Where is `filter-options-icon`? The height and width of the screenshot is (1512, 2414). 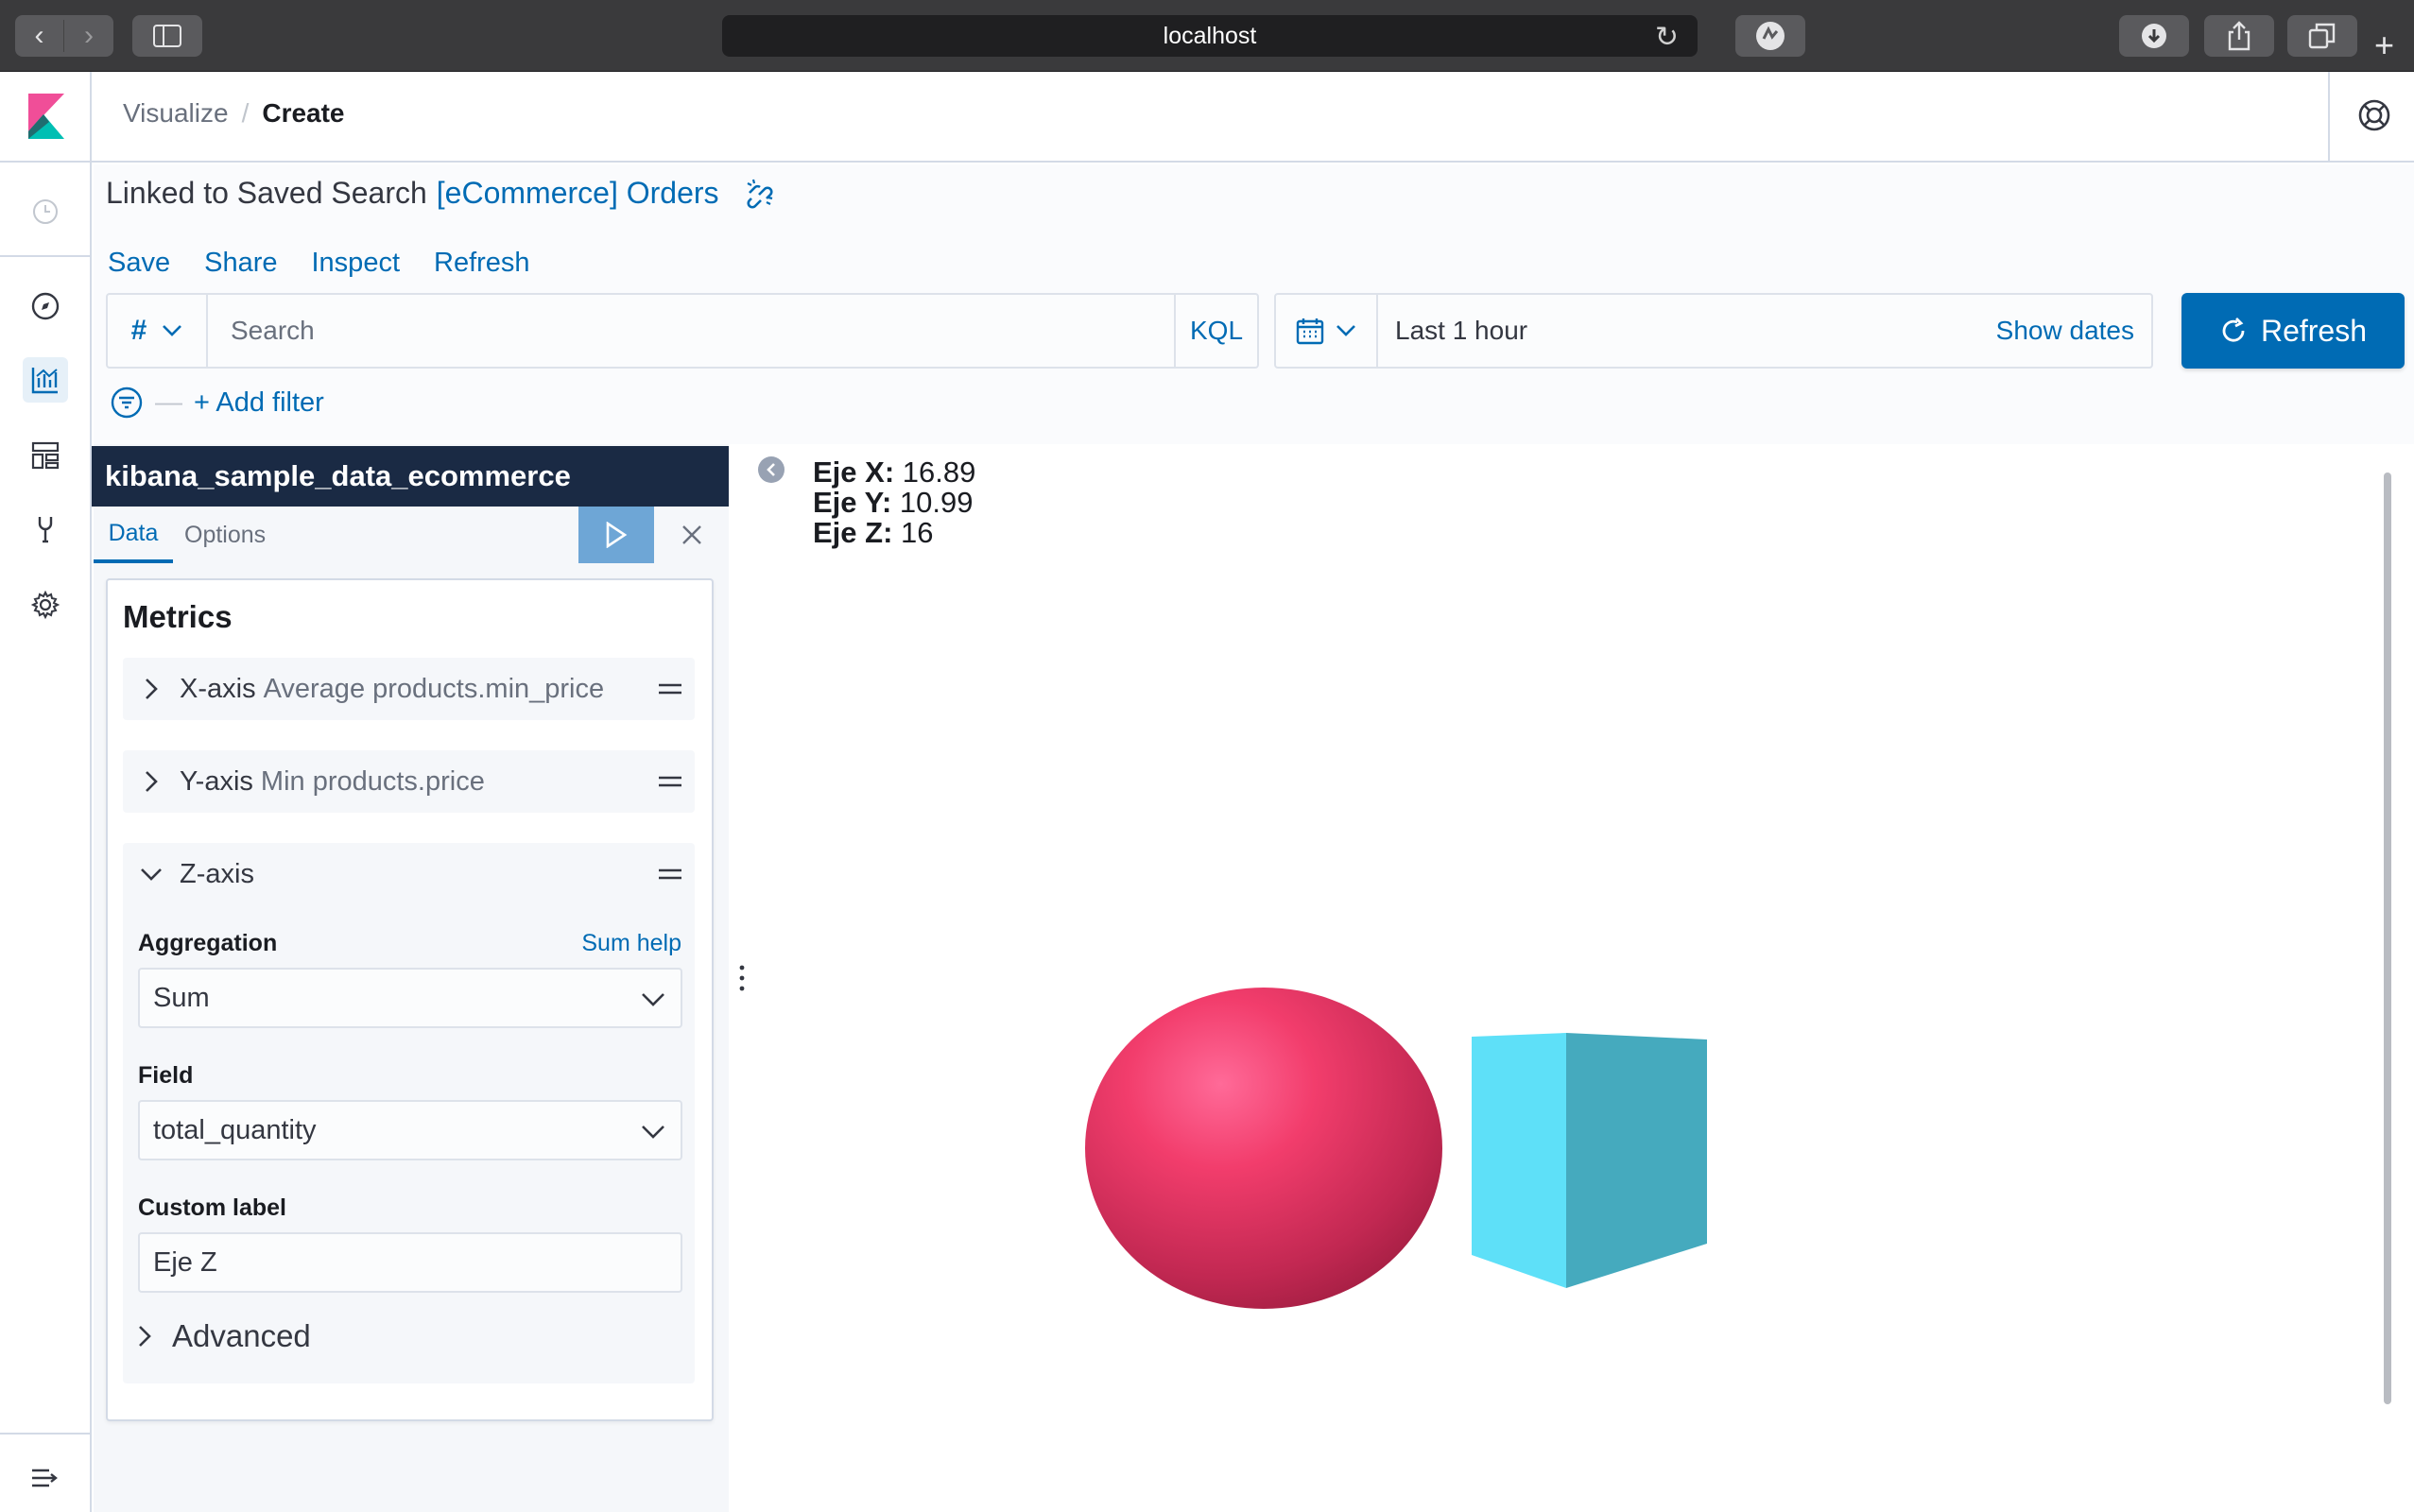
filter-options-icon is located at coordinates (127, 403).